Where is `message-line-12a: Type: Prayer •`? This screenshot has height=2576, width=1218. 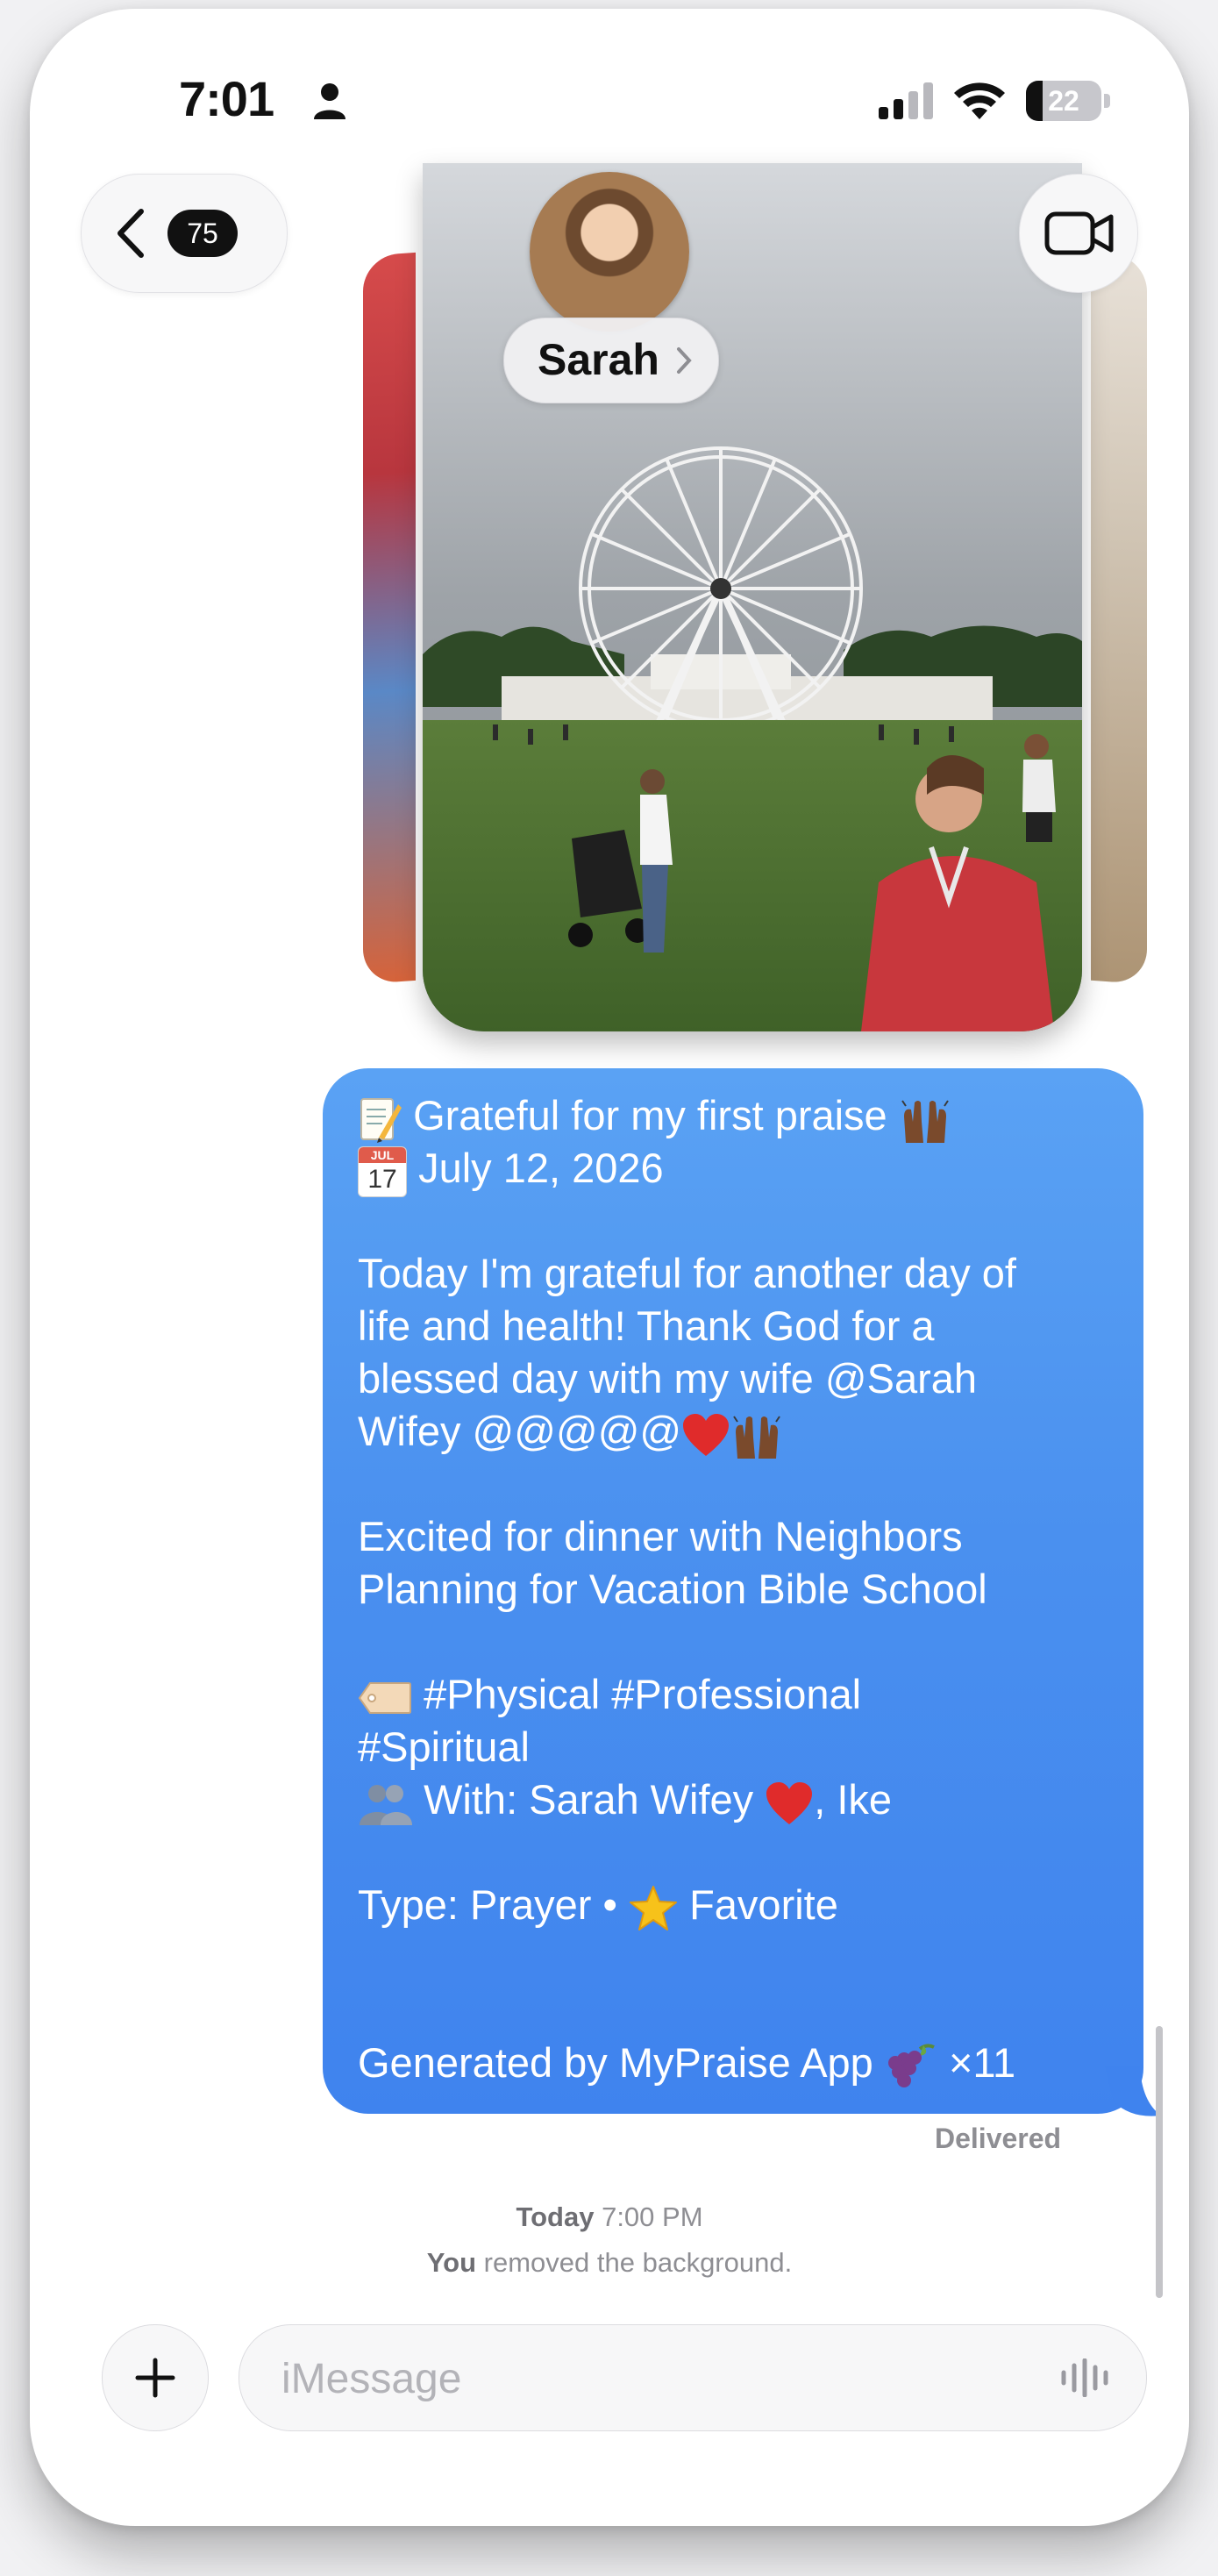
message-line-12a: Type: Prayer • is located at coordinates (494, 1905).